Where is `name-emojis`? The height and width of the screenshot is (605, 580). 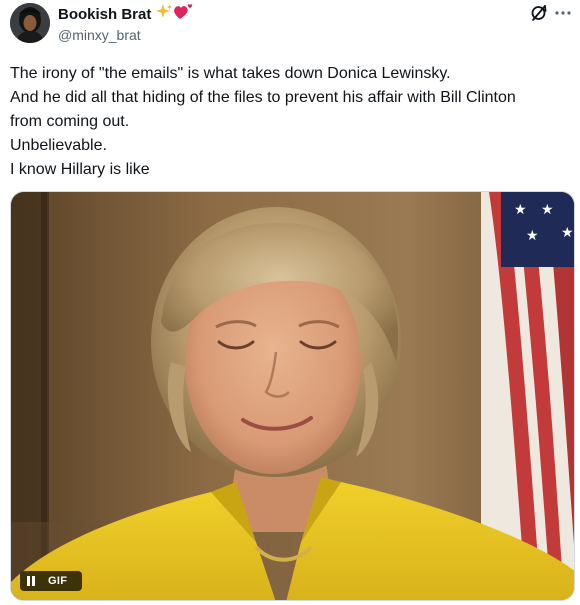 name-emojis is located at coordinates (174, 14).